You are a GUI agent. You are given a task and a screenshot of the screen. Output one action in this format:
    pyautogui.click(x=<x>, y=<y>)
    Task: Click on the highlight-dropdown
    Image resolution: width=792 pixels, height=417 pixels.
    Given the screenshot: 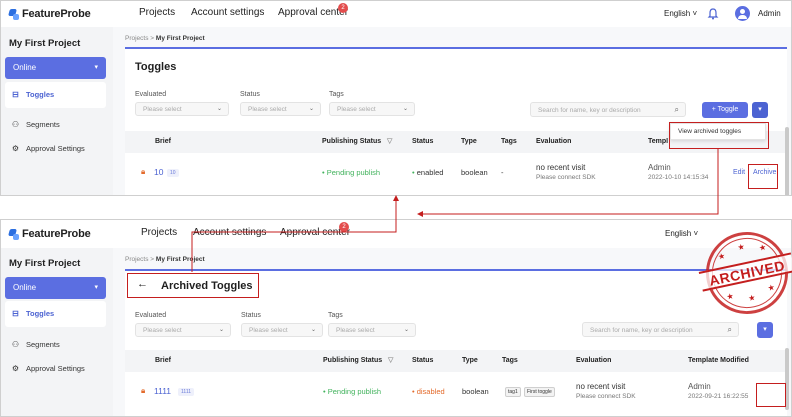 What is the action you would take?
    pyautogui.click(x=719, y=135)
    